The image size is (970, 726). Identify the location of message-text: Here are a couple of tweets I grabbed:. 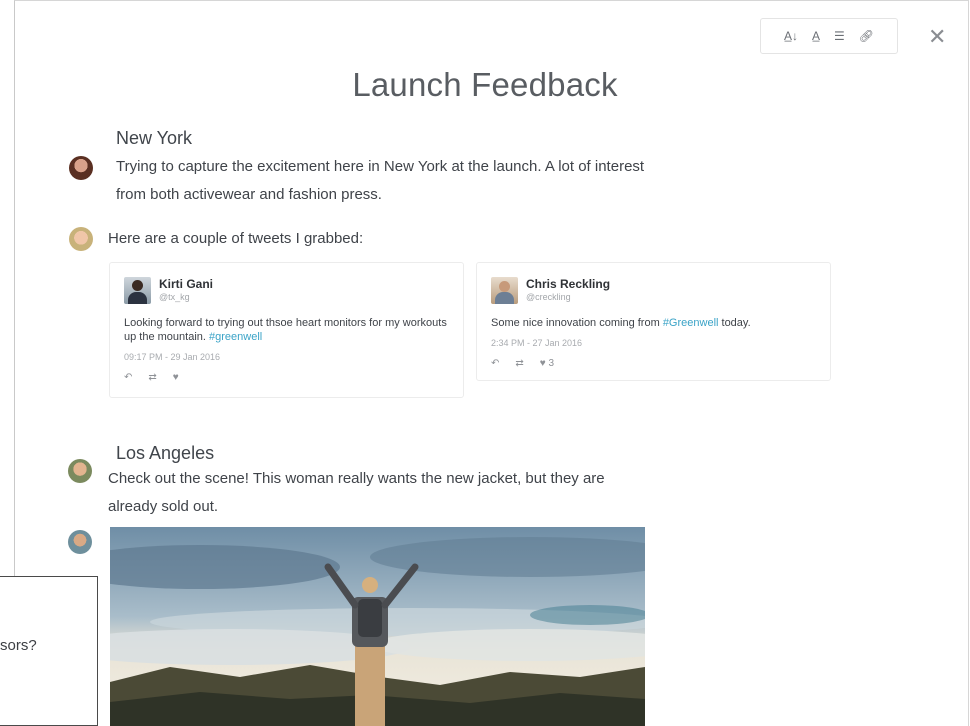
(236, 238).